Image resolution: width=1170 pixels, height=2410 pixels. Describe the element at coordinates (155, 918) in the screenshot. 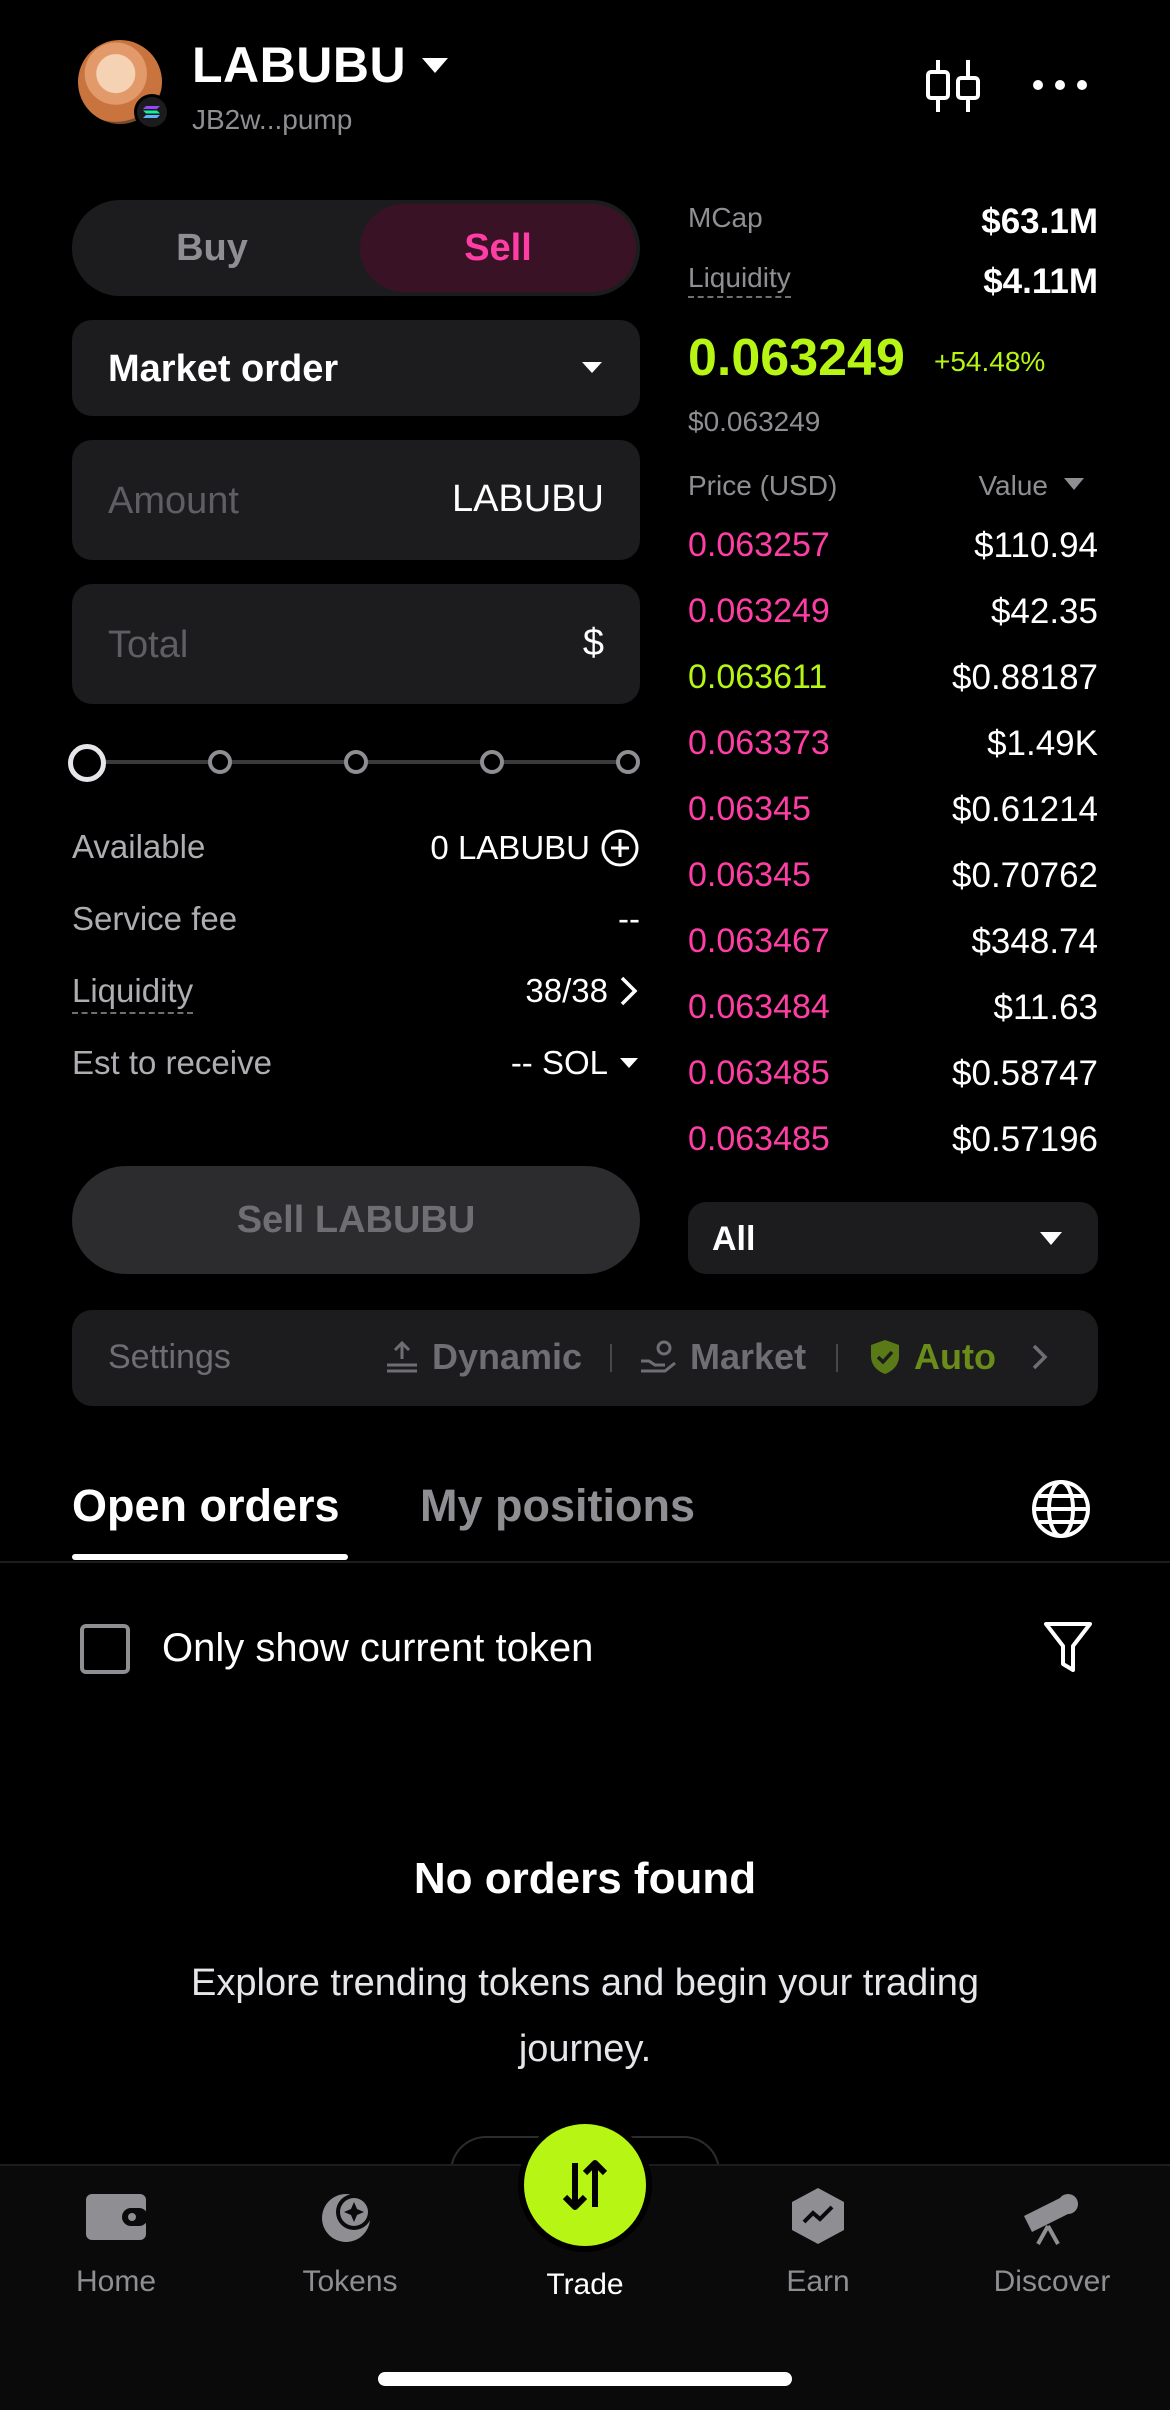

I see `service-fee-label: Service fee` at that location.